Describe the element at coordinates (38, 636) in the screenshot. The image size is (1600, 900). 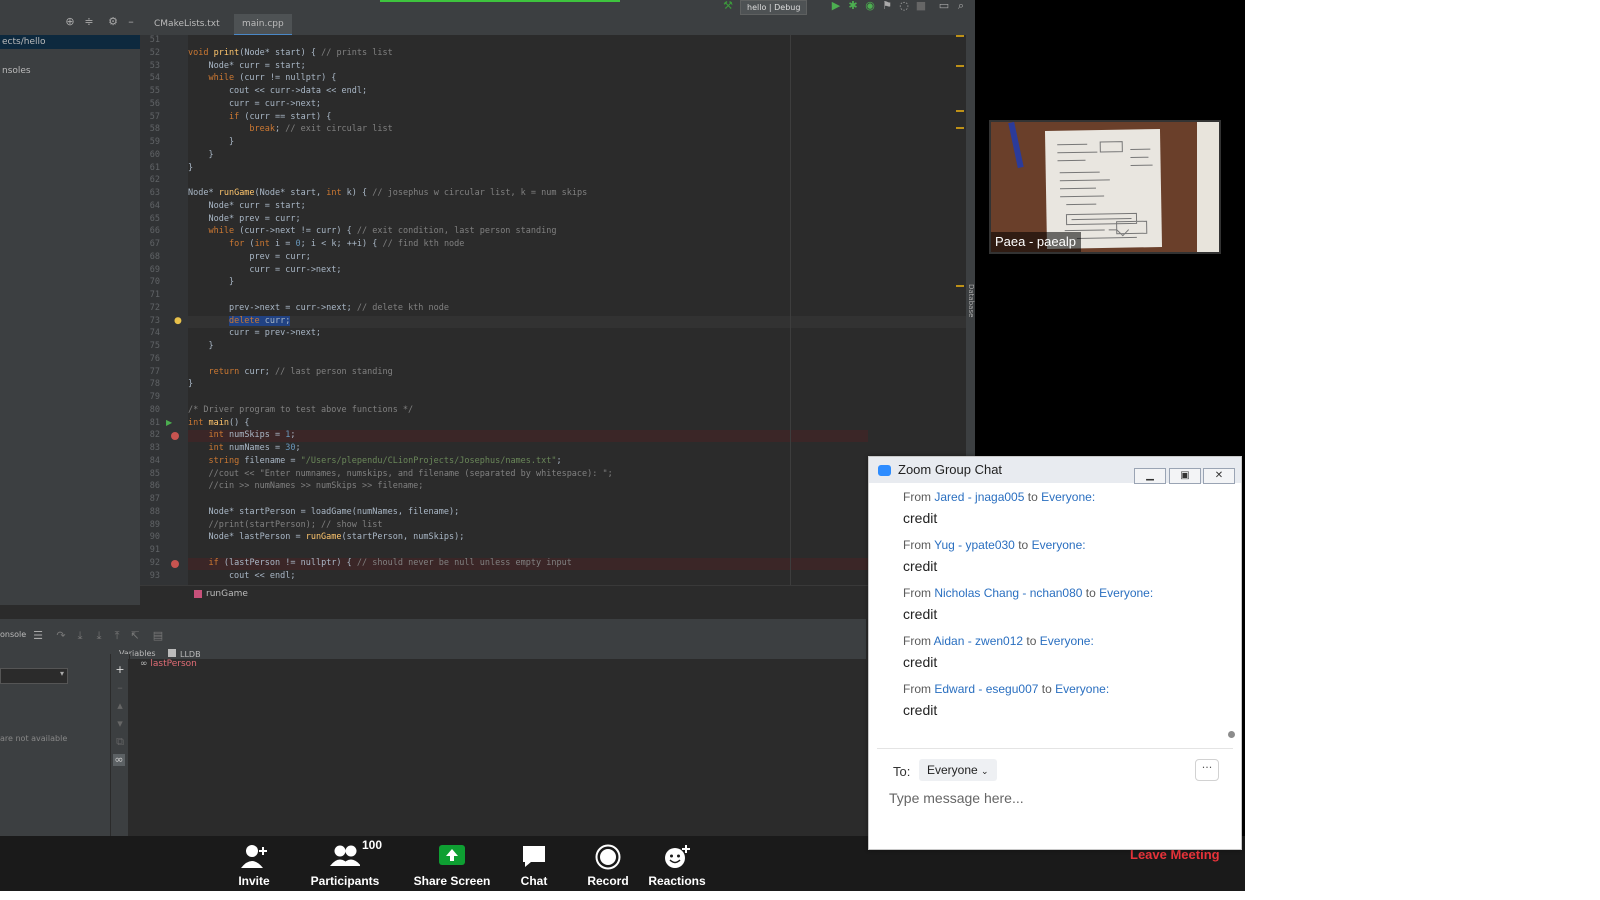
I see `menu-icon: ☰` at that location.